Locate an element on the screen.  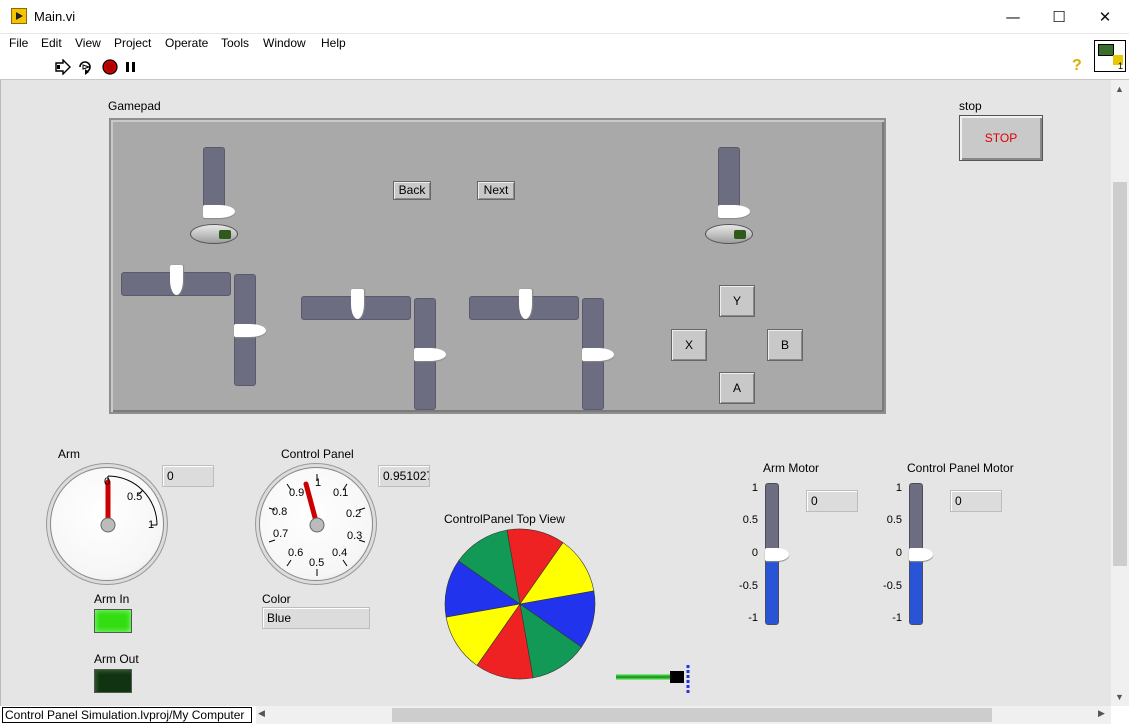
vertical-scrollbar: ▲ ▼ is located at coordinates (1120, 393).